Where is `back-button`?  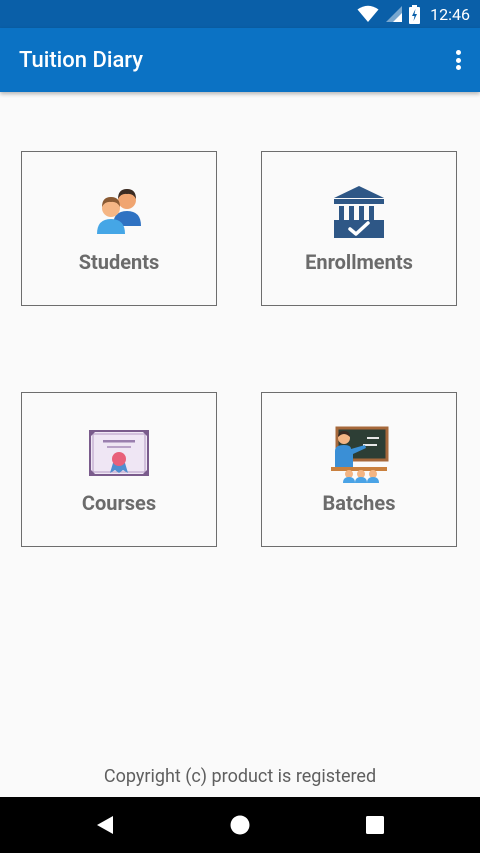 back-button is located at coordinates (105, 825).